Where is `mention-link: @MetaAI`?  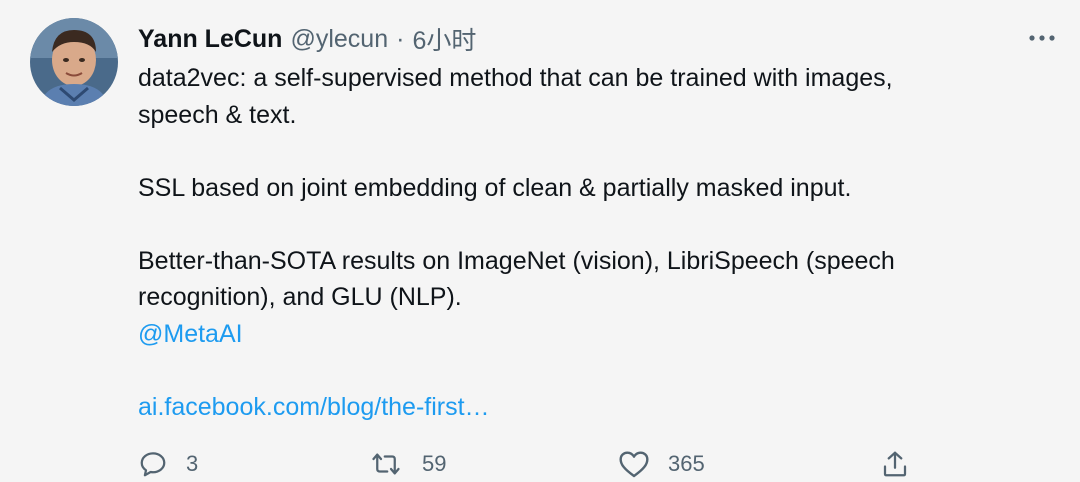 mention-link: @MetaAI is located at coordinates (190, 334).